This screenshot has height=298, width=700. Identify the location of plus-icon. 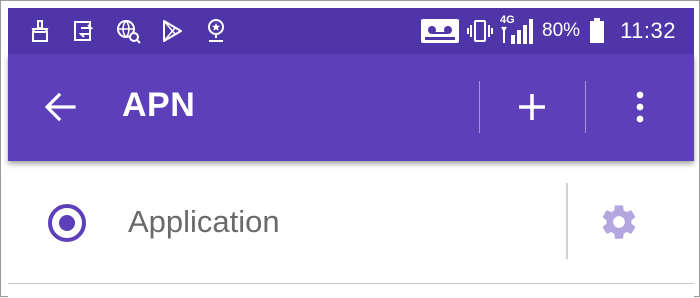
(532, 109).